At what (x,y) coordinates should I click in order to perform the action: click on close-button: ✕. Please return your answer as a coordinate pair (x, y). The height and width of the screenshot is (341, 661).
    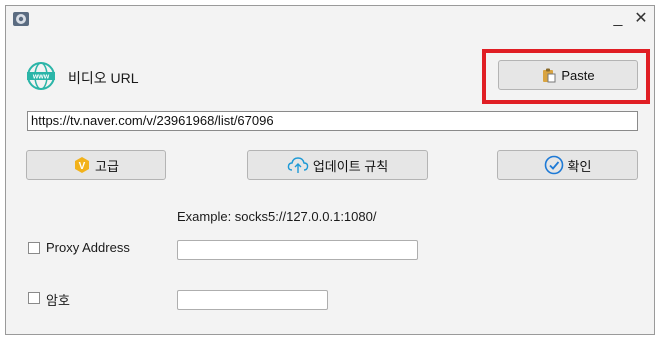
    Looking at the image, I should click on (641, 19).